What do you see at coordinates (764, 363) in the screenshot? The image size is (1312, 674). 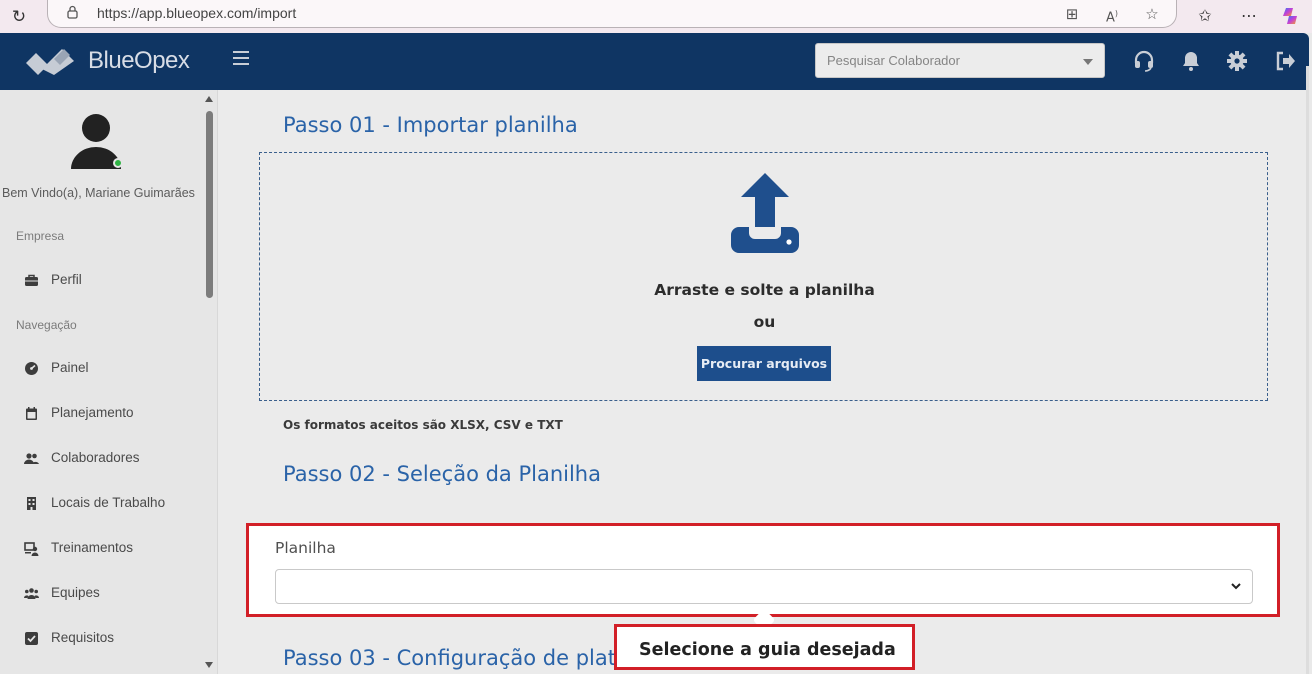 I see `browse-files-button: Procurar arquivos` at bounding box center [764, 363].